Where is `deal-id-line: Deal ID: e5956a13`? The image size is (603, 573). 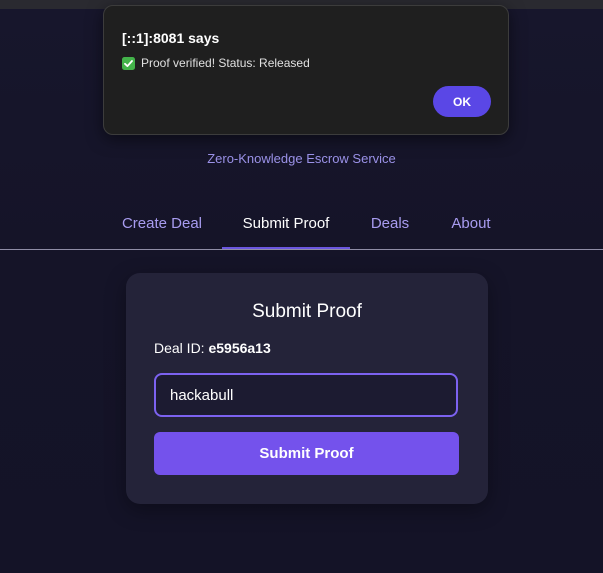 deal-id-line: Deal ID: e5956a13 is located at coordinates (212, 348).